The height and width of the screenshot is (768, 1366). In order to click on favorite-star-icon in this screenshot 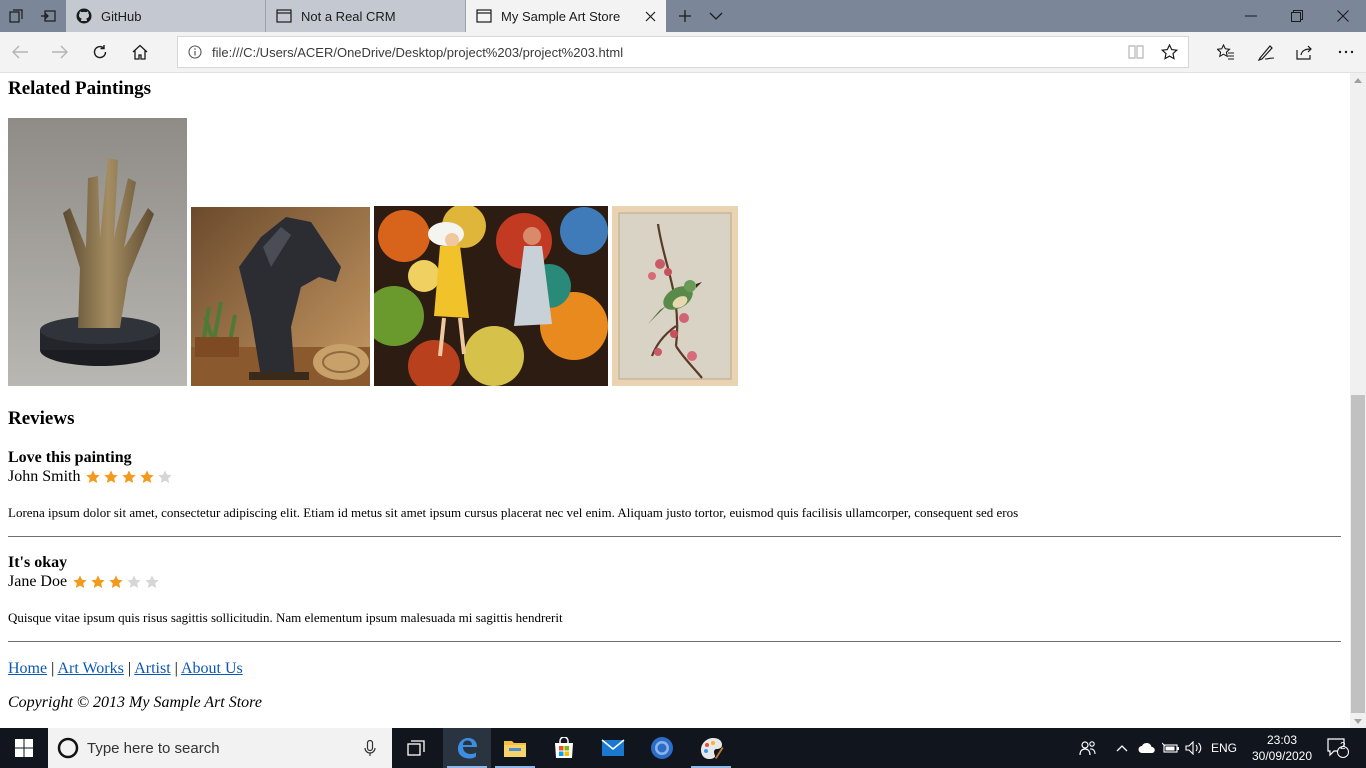, I will do `click(1169, 54)`.